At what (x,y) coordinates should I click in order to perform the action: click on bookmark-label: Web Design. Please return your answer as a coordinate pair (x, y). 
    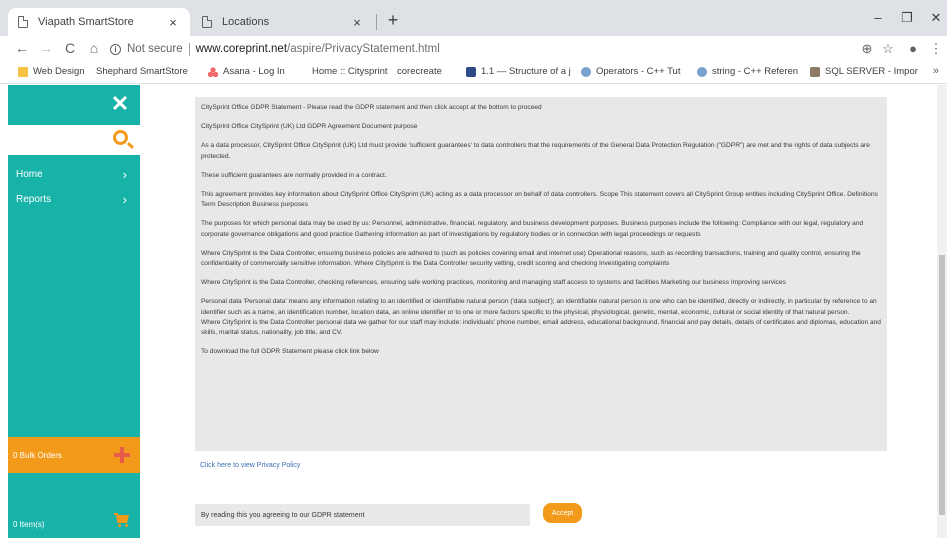
    Looking at the image, I should click on (59, 71).